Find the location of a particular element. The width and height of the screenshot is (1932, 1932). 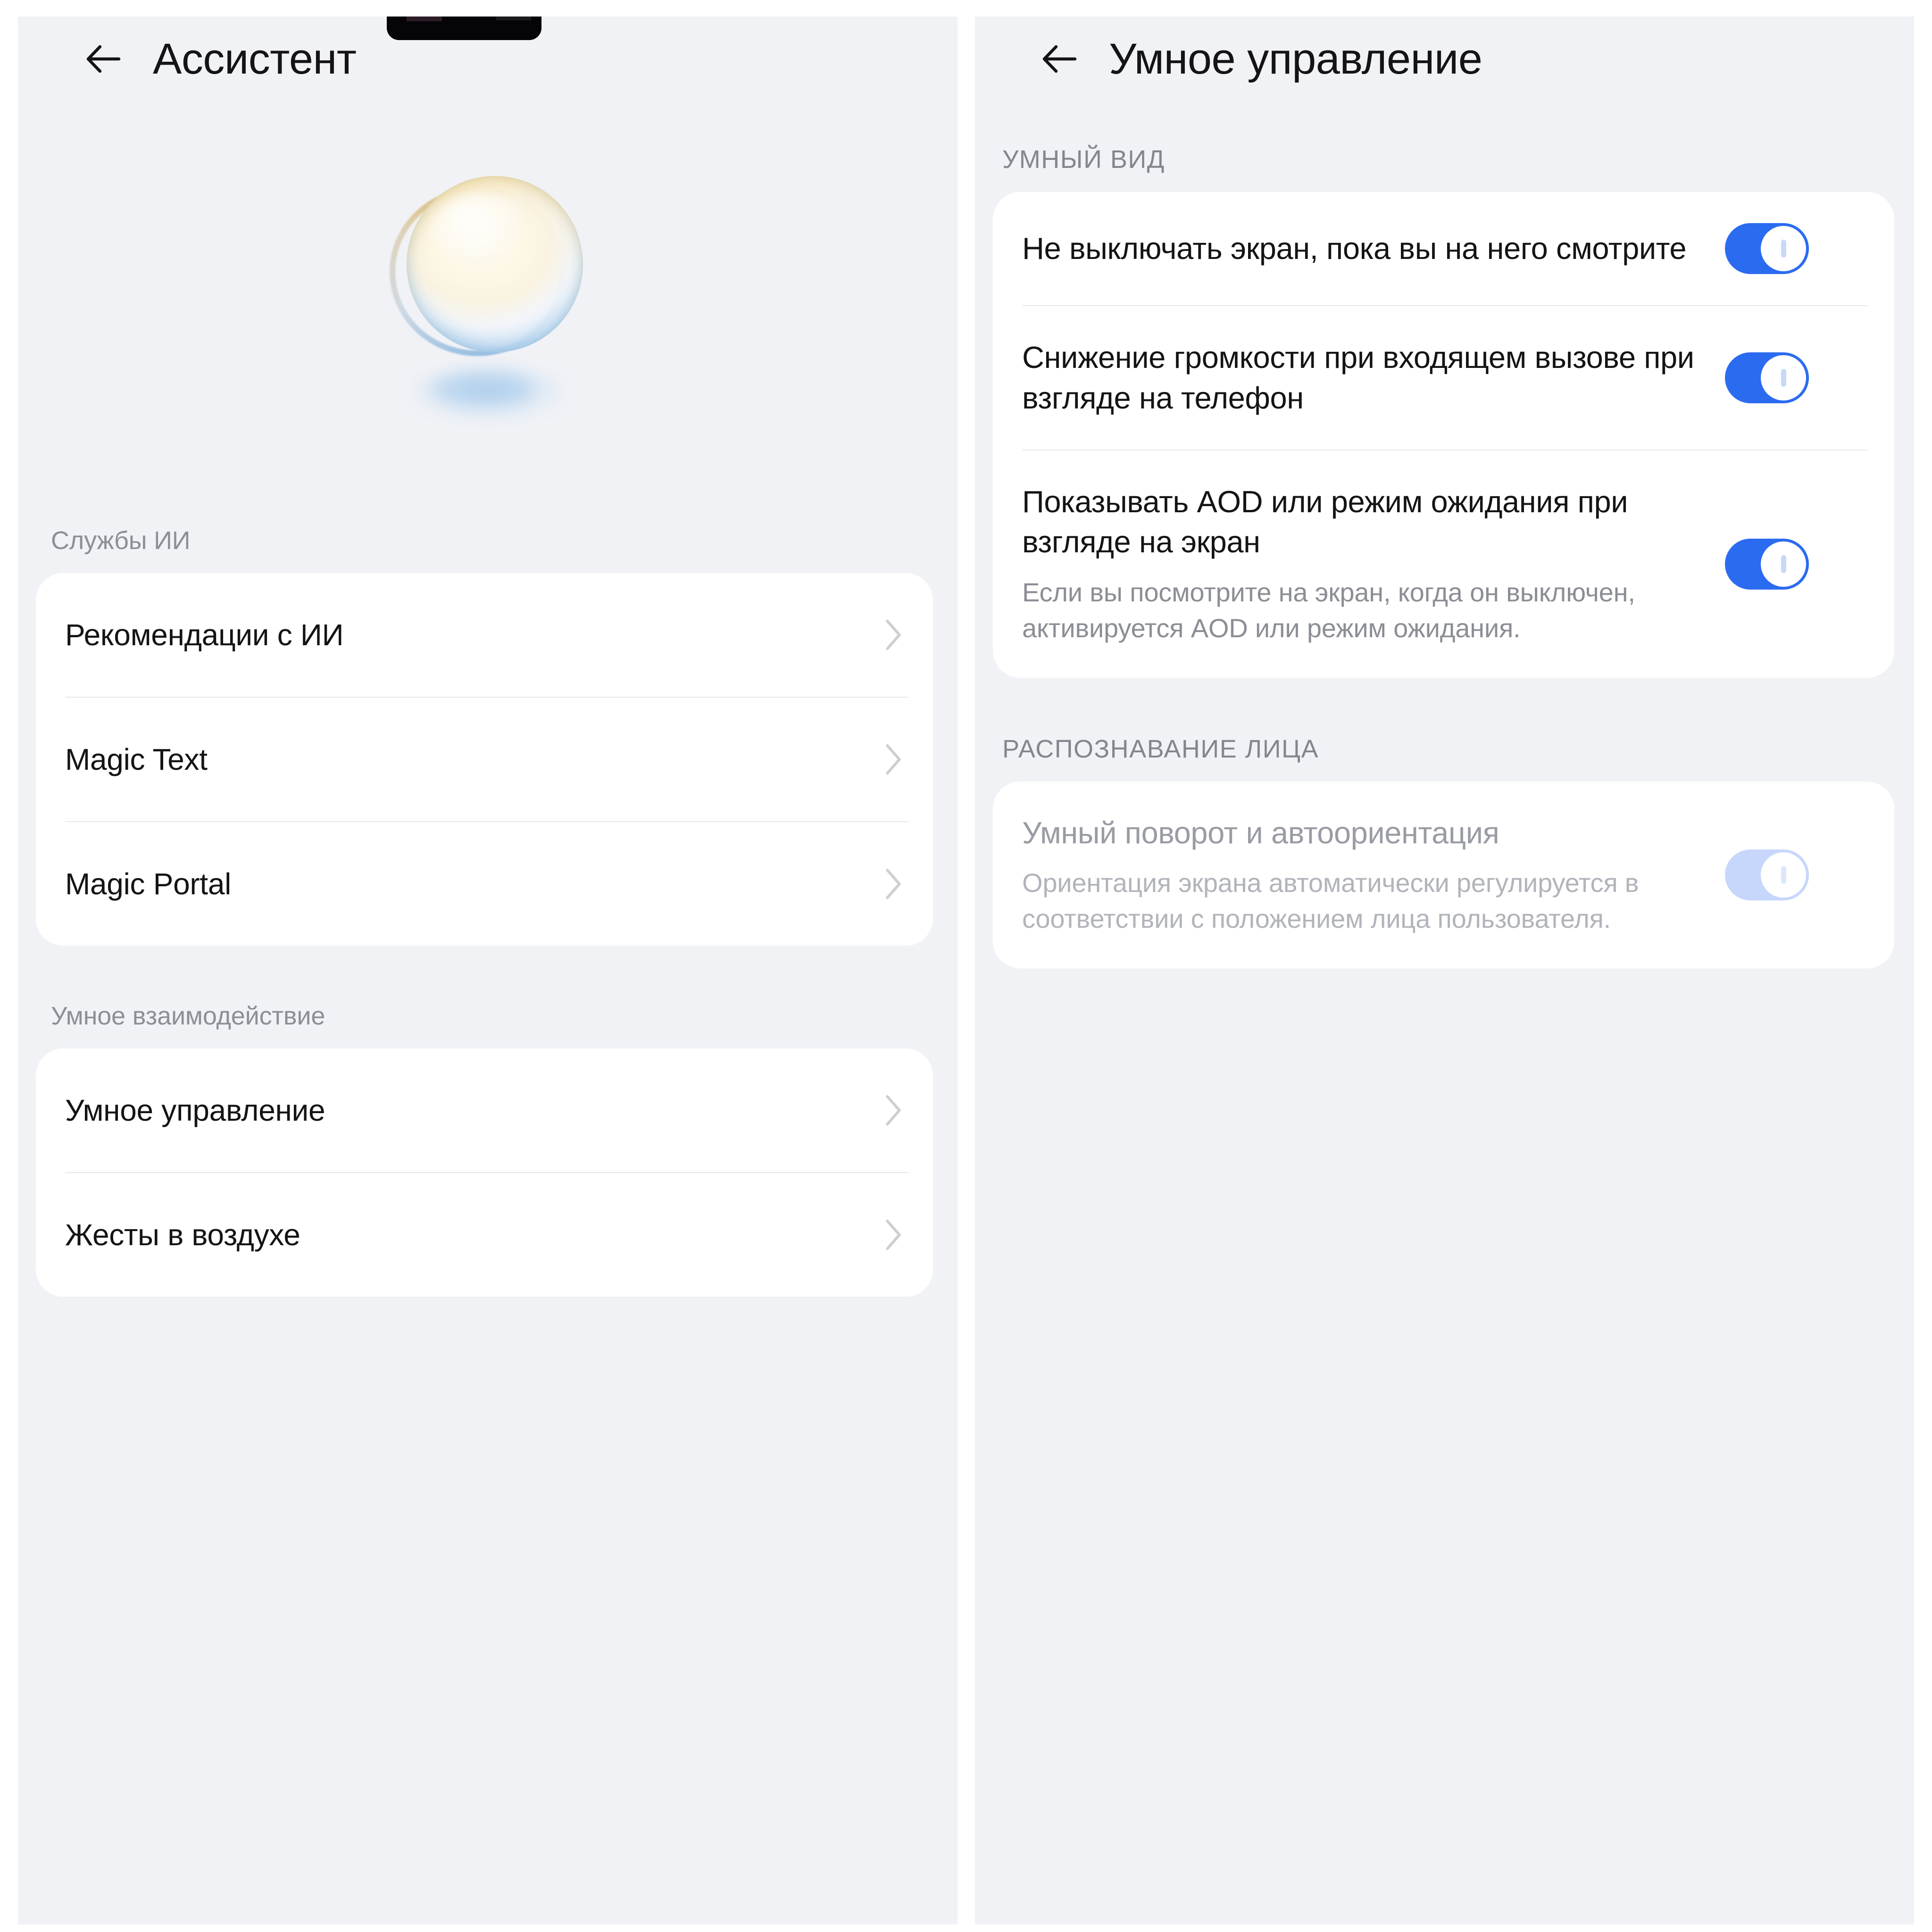

smart-interaction-card: Умное управление Жесты в воздухе is located at coordinates (485, 1173).